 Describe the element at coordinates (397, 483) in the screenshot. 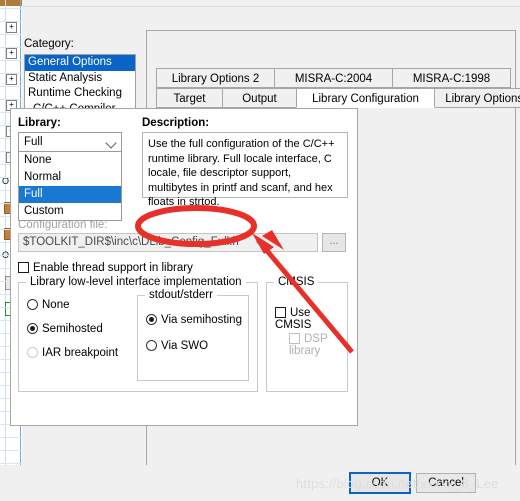

I see `watermark: https://blog.csdn.net/xxxxx_8_Lee` at that location.